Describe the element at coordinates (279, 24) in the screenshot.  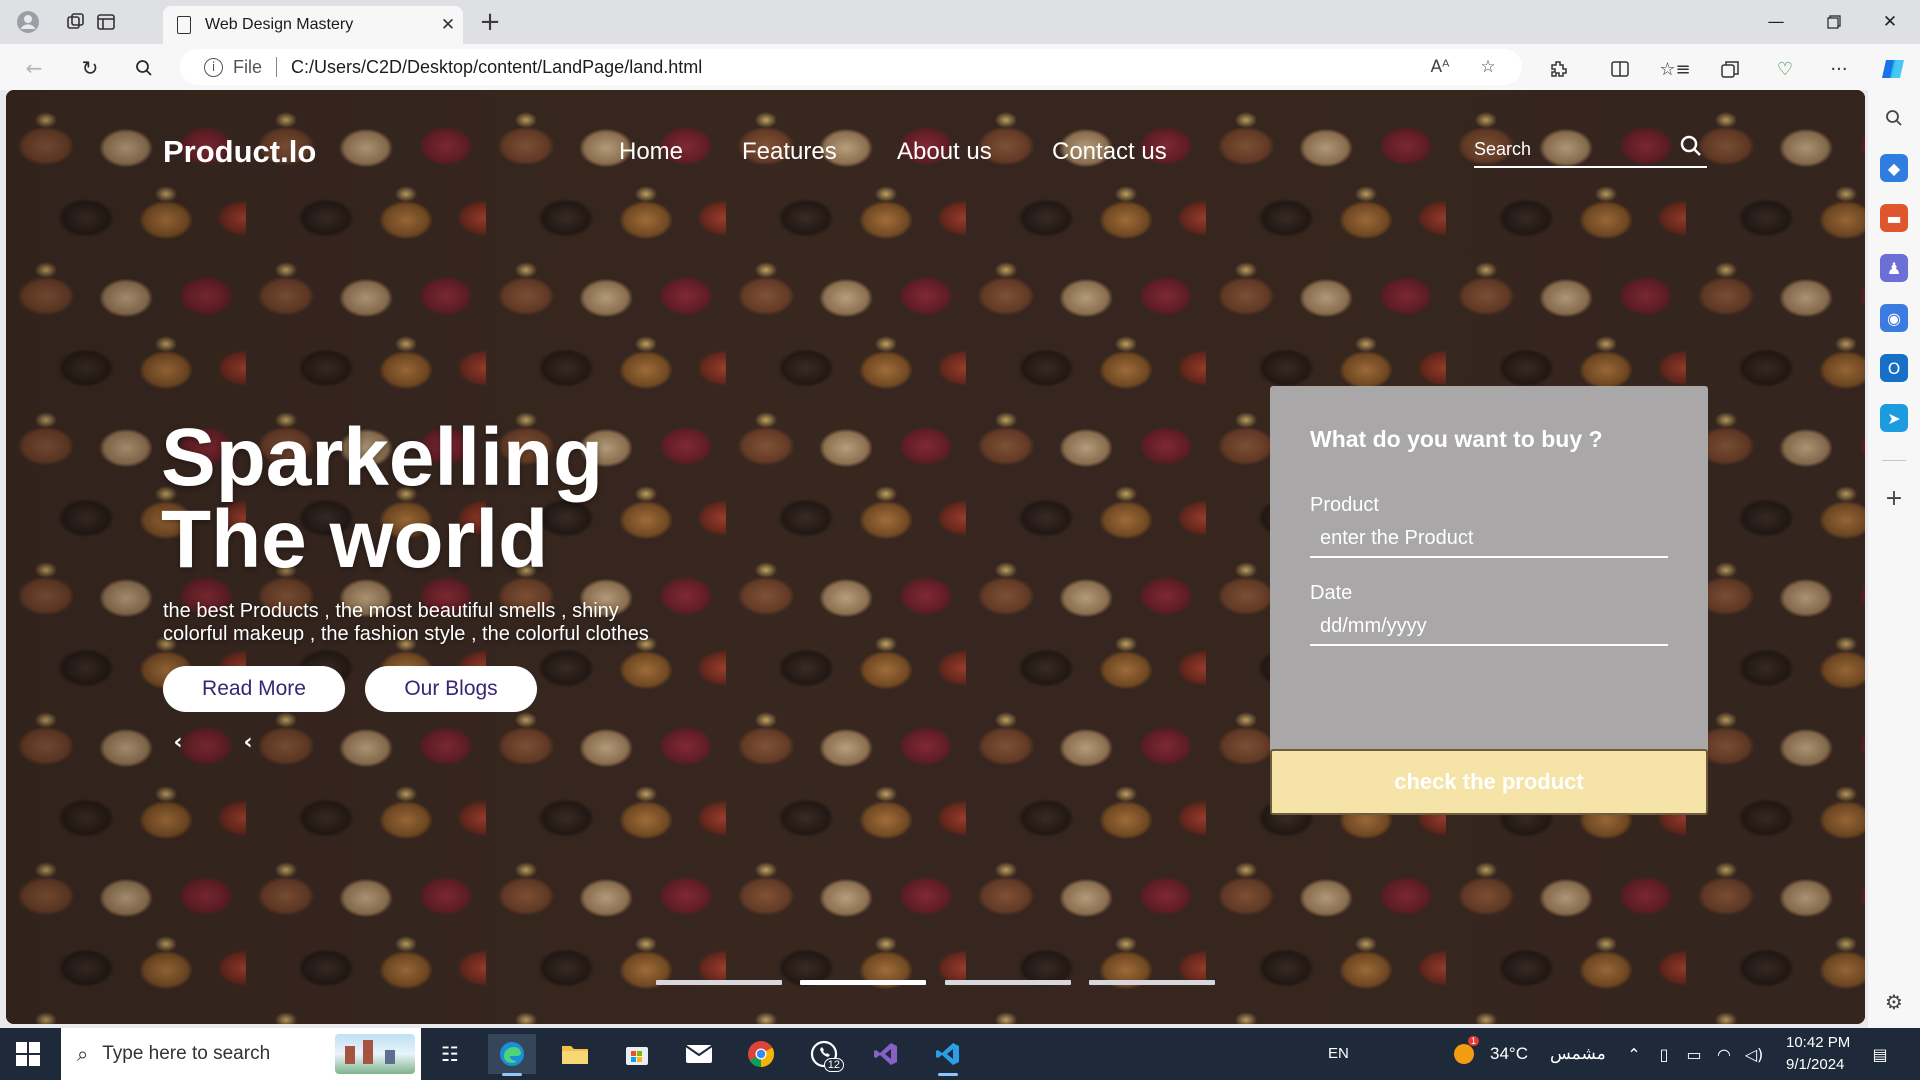
I see `tab-title: Web Design Mastery` at that location.